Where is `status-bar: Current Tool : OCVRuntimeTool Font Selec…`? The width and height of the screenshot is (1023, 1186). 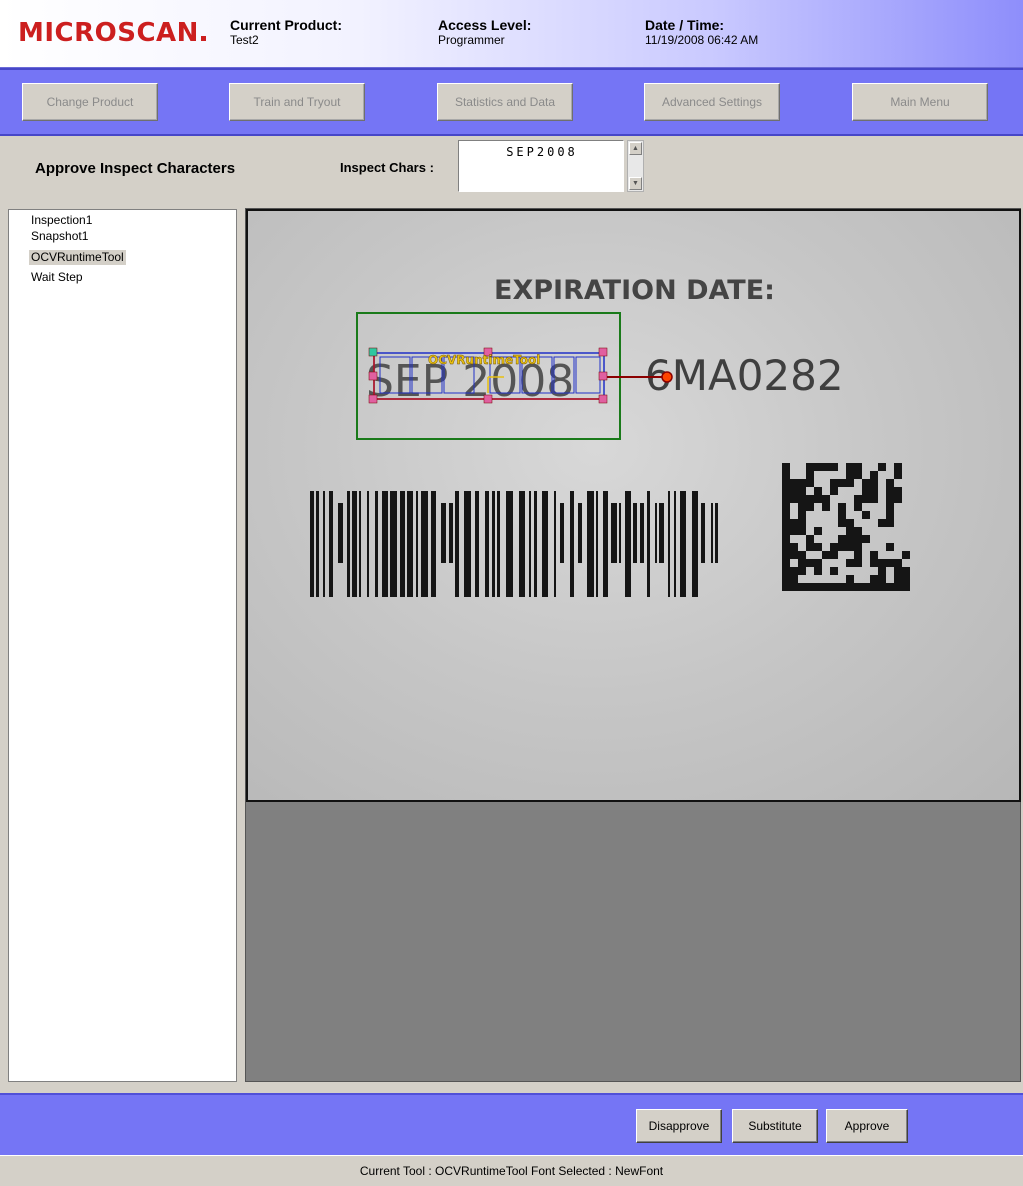 status-bar: Current Tool : OCVRuntimeTool Font Selec… is located at coordinates (511, 1170).